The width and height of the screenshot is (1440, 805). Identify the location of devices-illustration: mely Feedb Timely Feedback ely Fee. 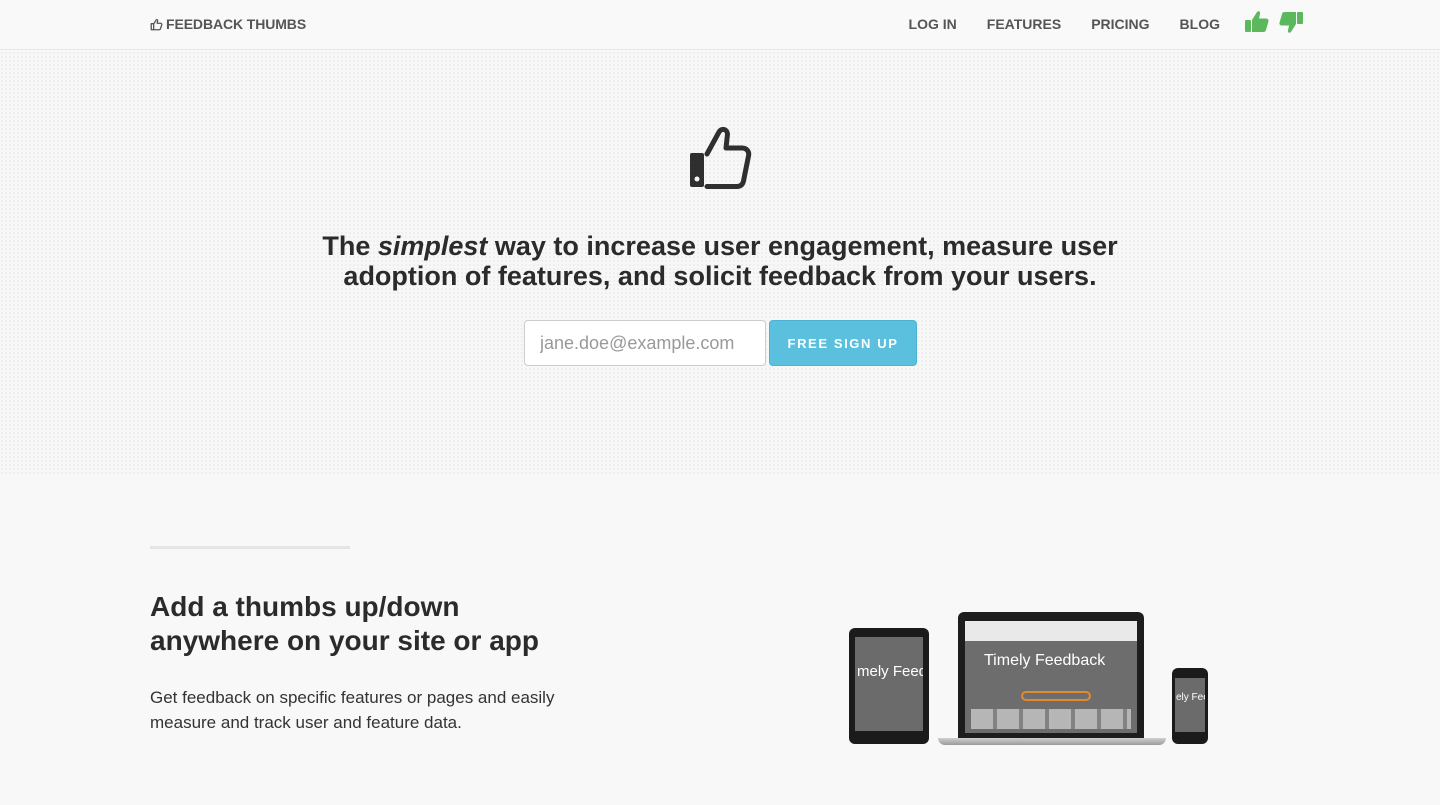
(1029, 681).